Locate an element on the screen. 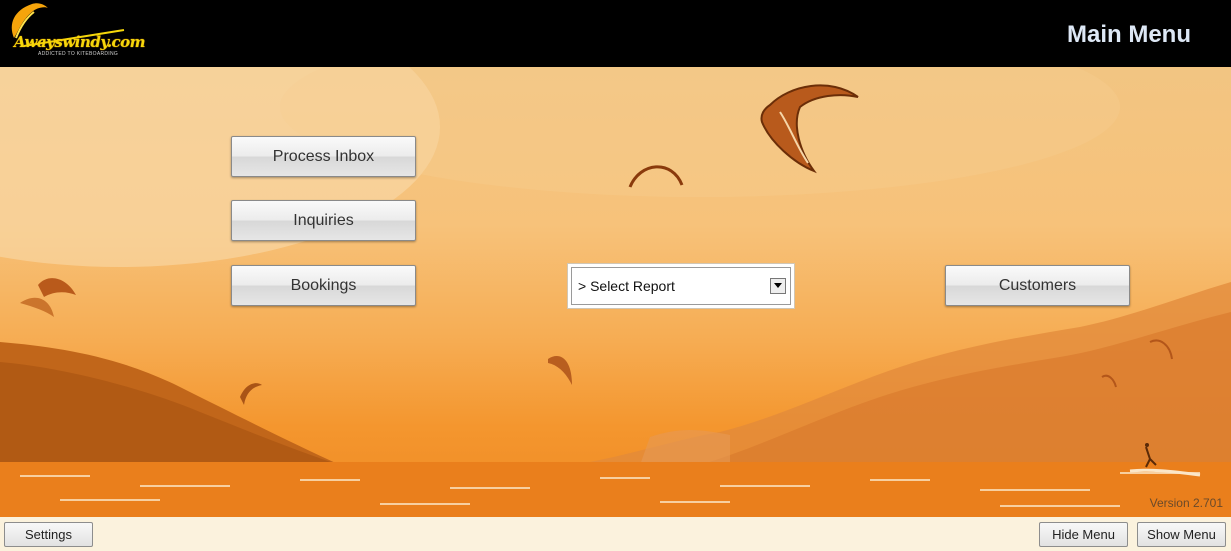  logo-wordmark: Awayswindy.com is located at coordinates (80, 42).